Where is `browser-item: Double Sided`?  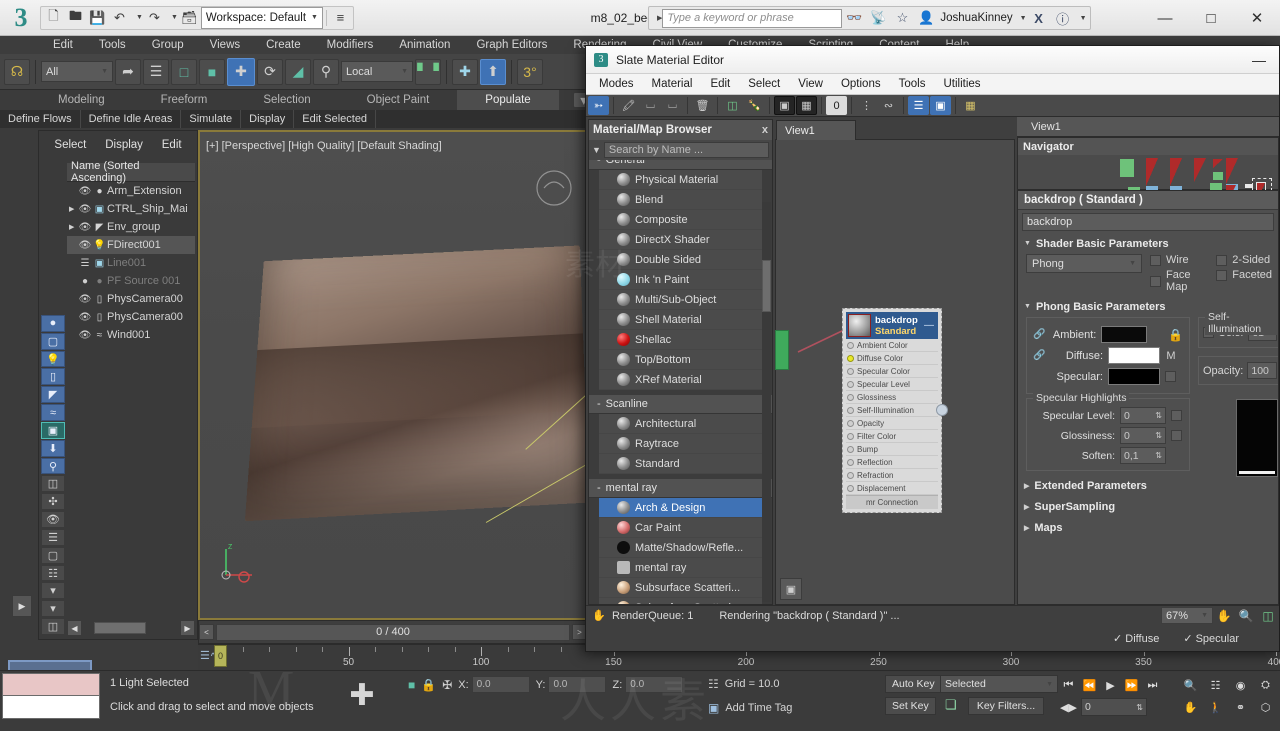 browser-item: Double Sided is located at coordinates (680, 260).